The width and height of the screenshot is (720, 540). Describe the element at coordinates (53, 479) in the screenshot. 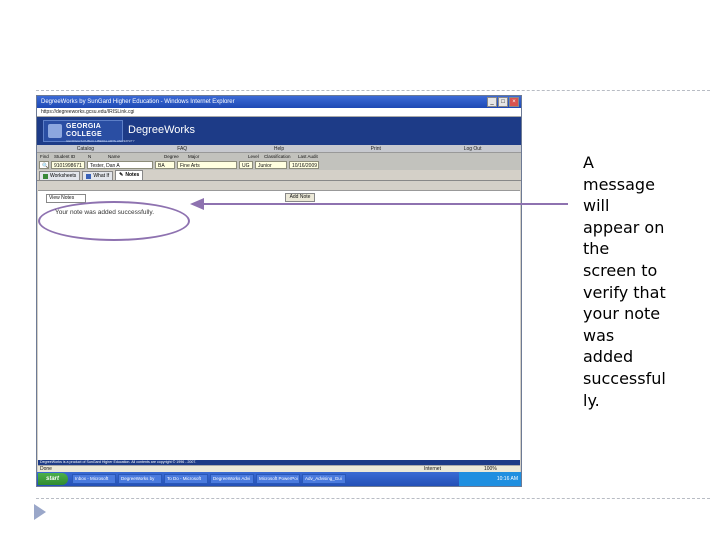

I see `start-button: start` at that location.